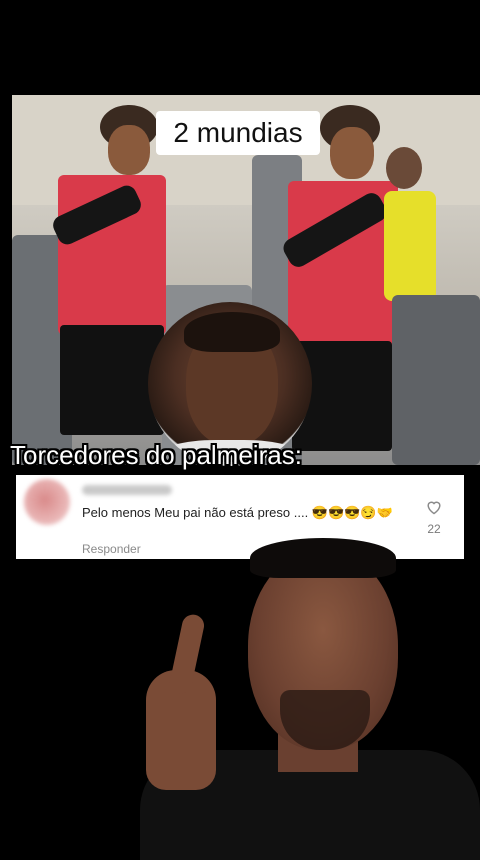  I want to click on reply-button: Responder, so click(111, 549).